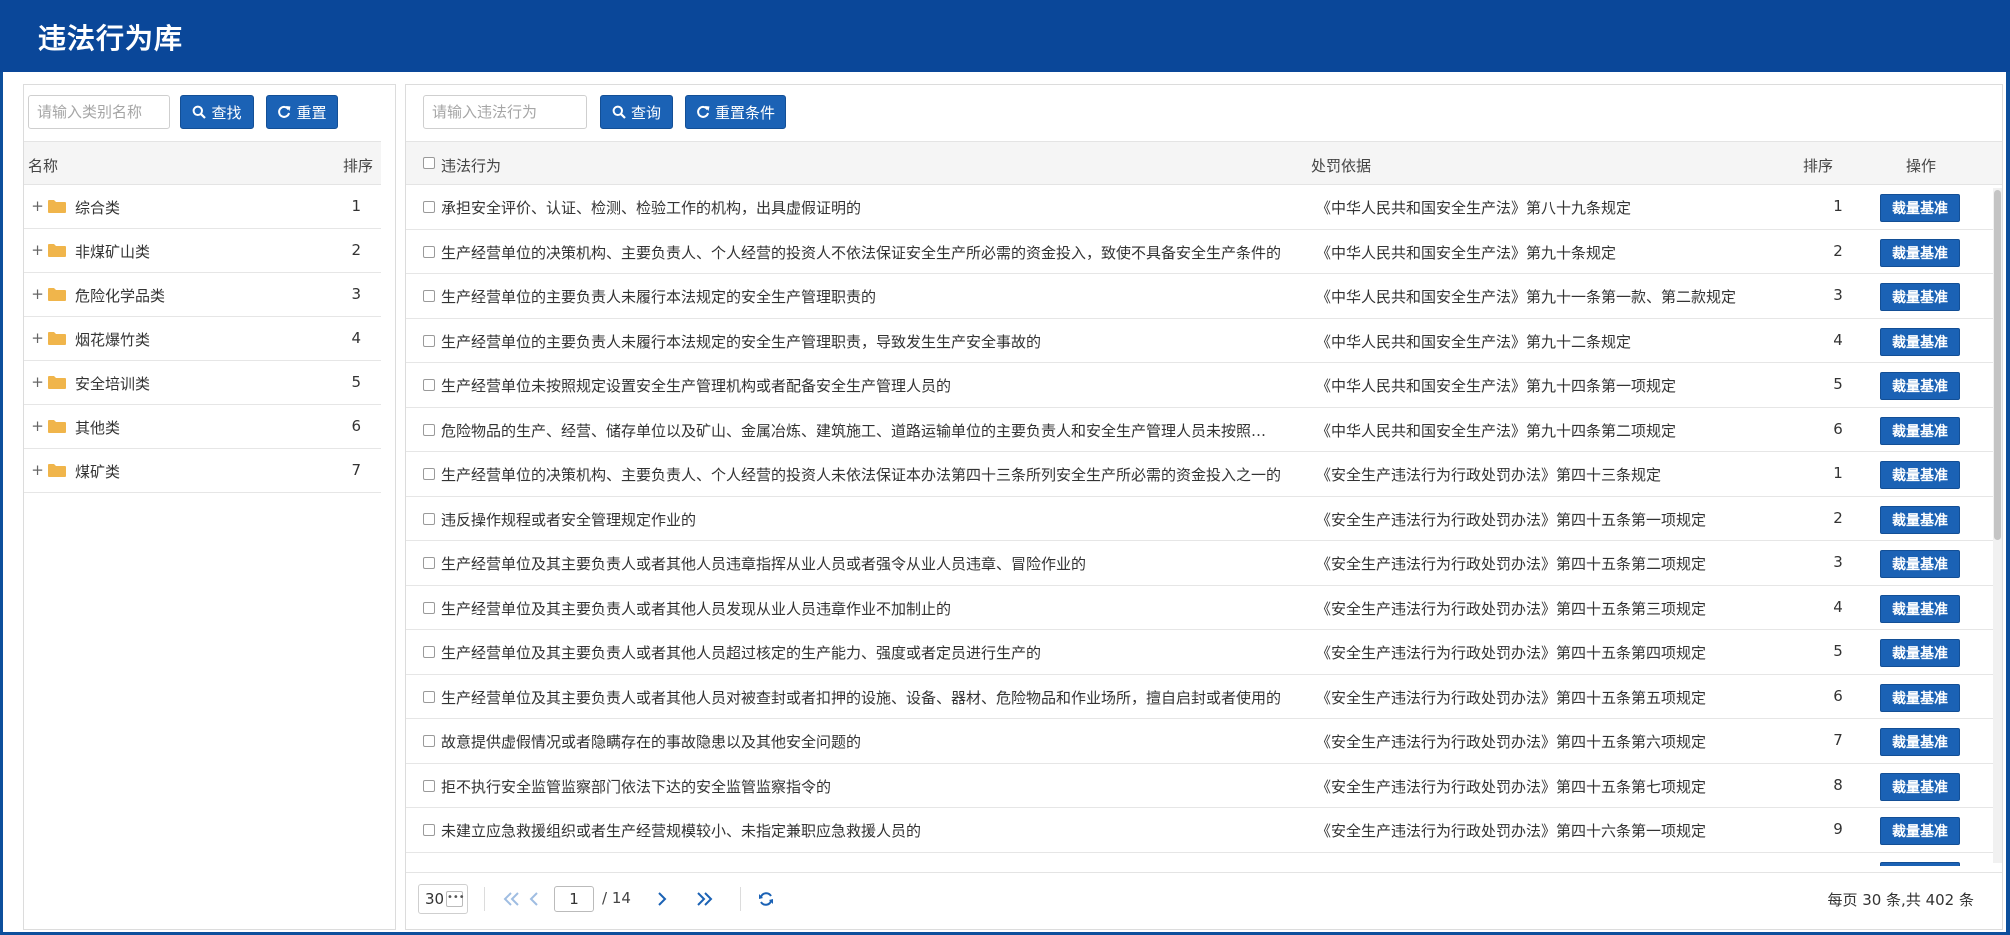 This screenshot has width=2010, height=935. What do you see at coordinates (1838, 784) in the screenshot?
I see `row-order: 8` at bounding box center [1838, 784].